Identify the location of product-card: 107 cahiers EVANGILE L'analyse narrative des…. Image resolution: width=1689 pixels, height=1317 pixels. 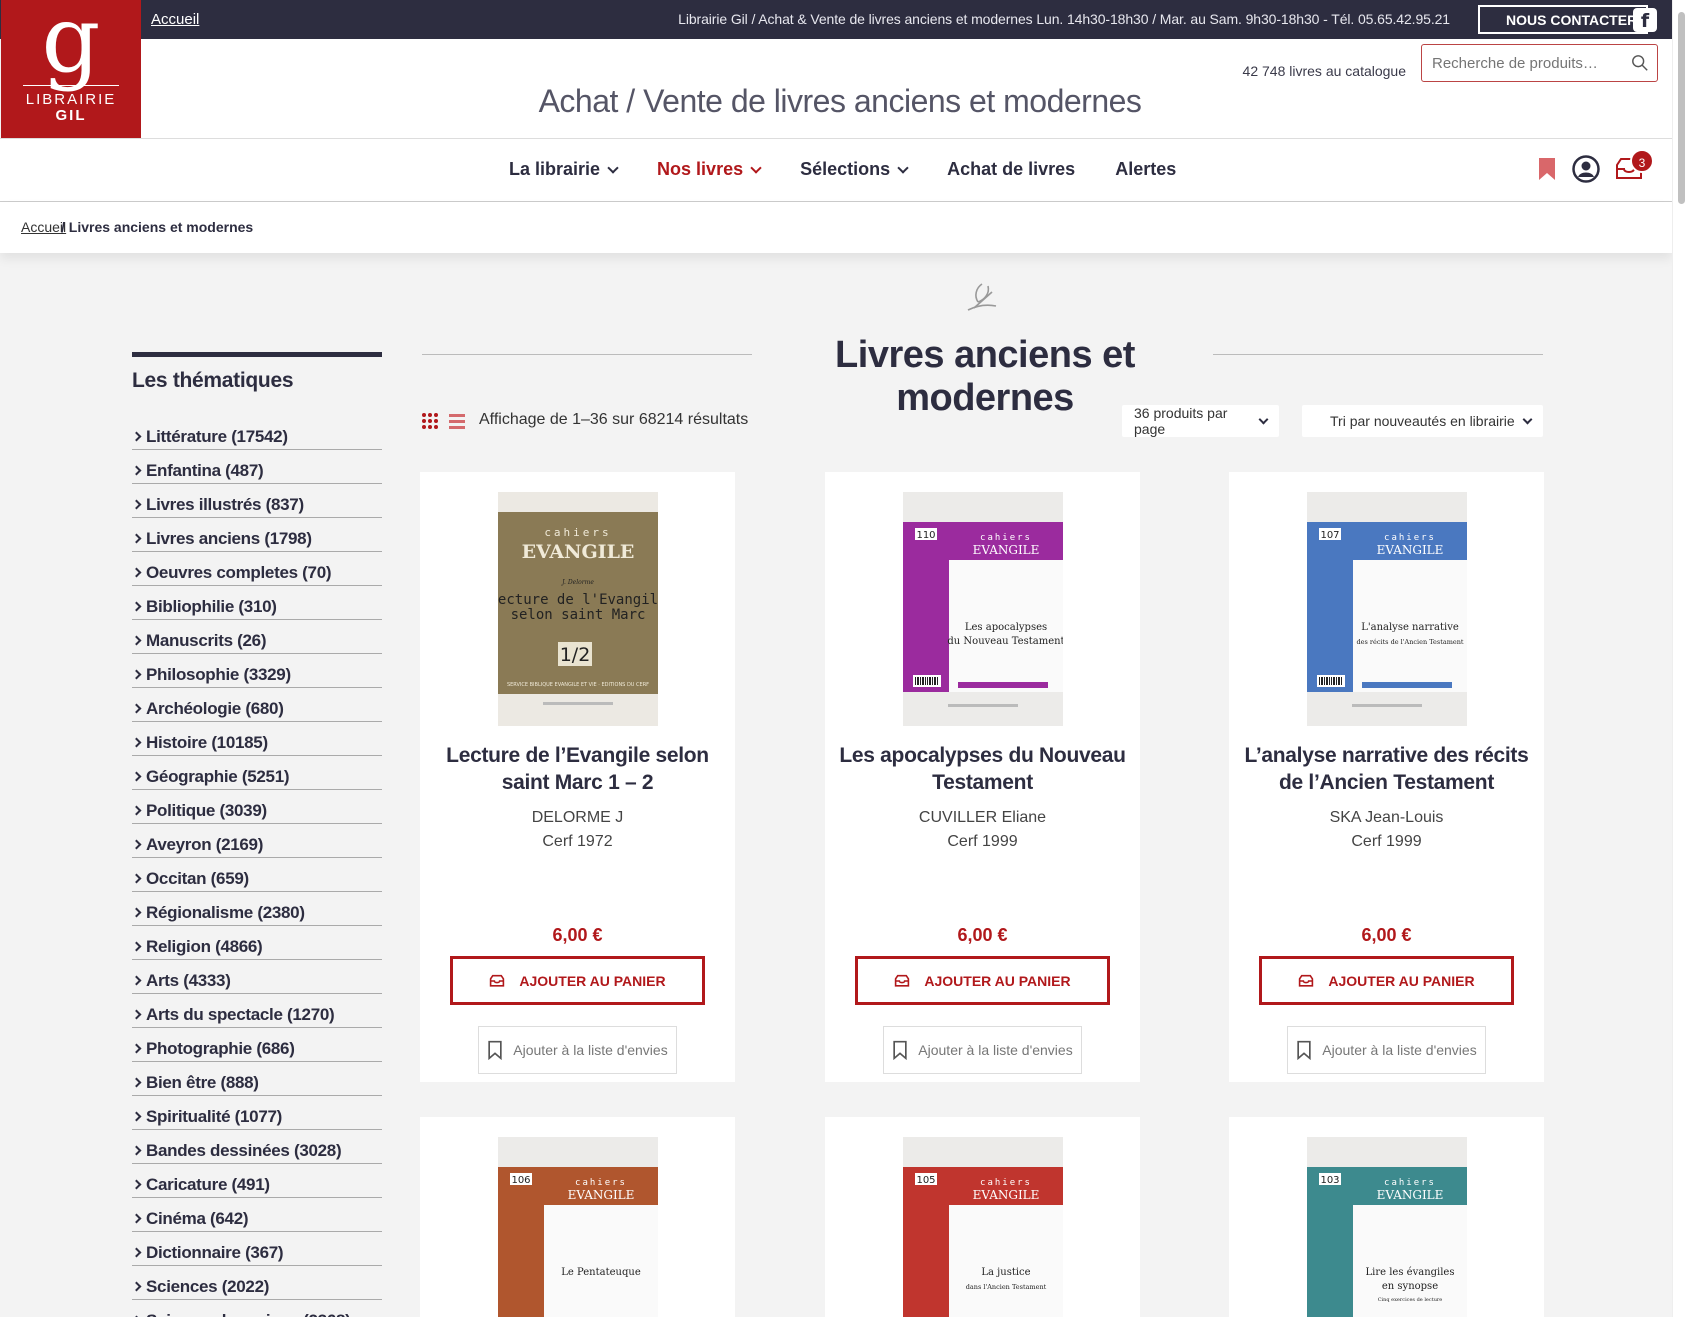
(1386, 777).